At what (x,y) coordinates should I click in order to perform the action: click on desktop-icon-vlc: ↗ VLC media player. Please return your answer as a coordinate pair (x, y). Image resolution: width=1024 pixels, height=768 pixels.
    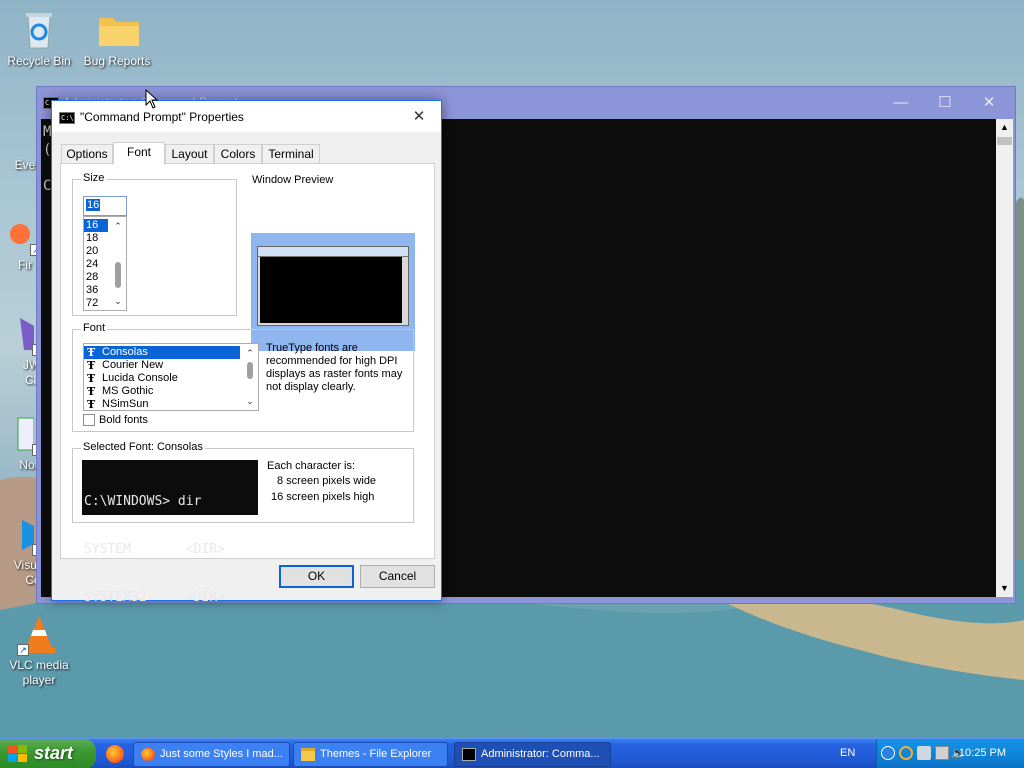
    Looking at the image, I should click on (39, 651).